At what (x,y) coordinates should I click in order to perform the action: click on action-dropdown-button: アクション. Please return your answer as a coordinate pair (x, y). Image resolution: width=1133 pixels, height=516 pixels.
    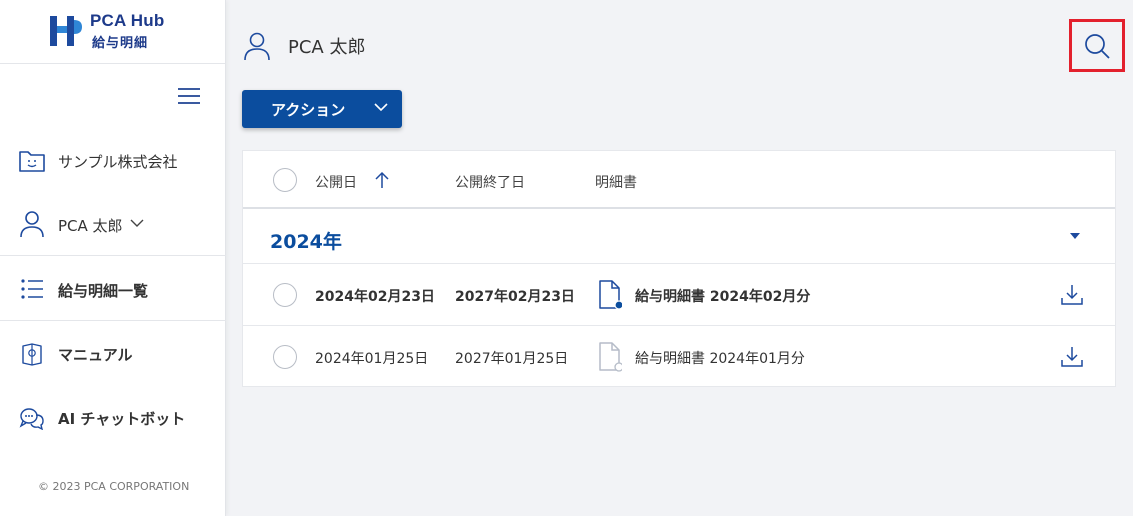
    Looking at the image, I should click on (322, 109).